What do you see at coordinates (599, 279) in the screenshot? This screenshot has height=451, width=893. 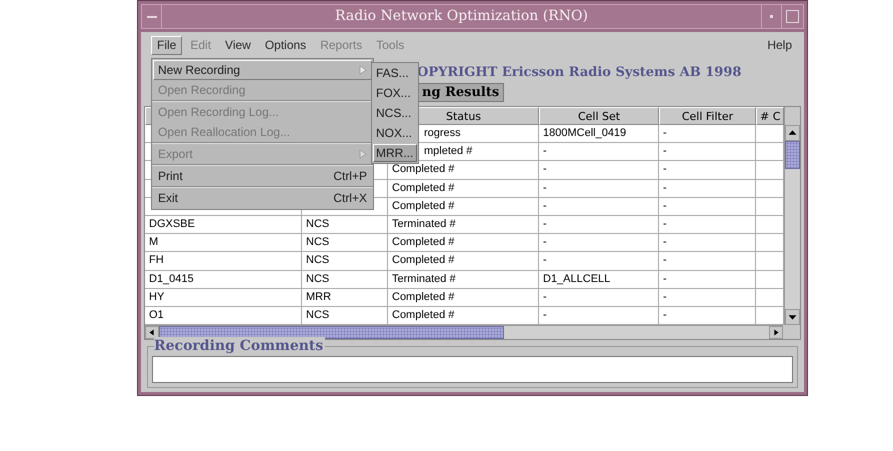 I see `table-cell: D1_ALLCELL` at bounding box center [599, 279].